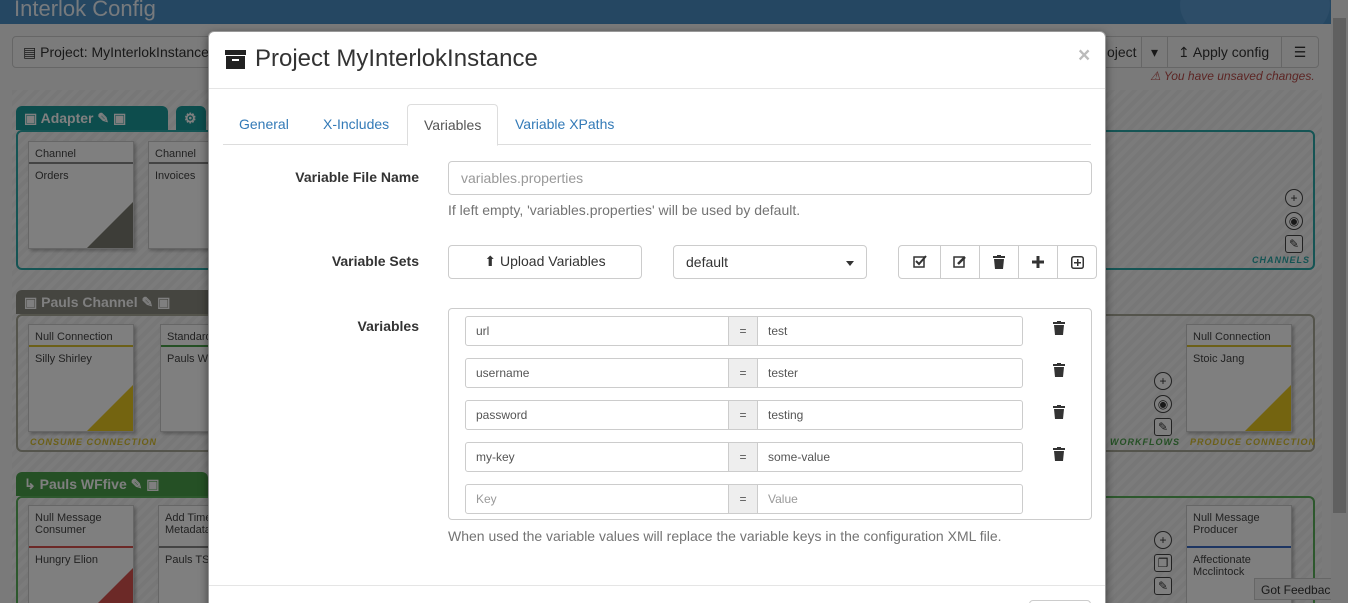  I want to click on caret-down-icon, so click(850, 263).